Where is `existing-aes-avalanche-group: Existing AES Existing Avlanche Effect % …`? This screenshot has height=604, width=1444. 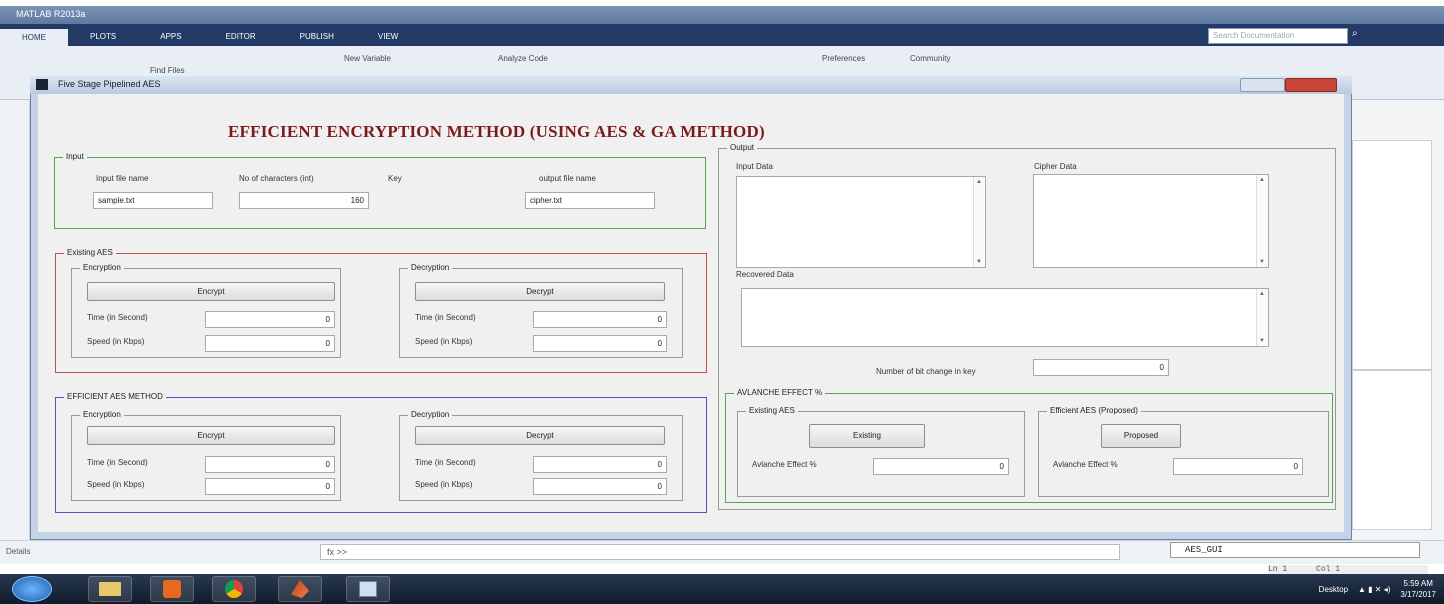
existing-aes-avalanche-group: Existing AES Existing Avlanche Effect % … is located at coordinates (881, 451).